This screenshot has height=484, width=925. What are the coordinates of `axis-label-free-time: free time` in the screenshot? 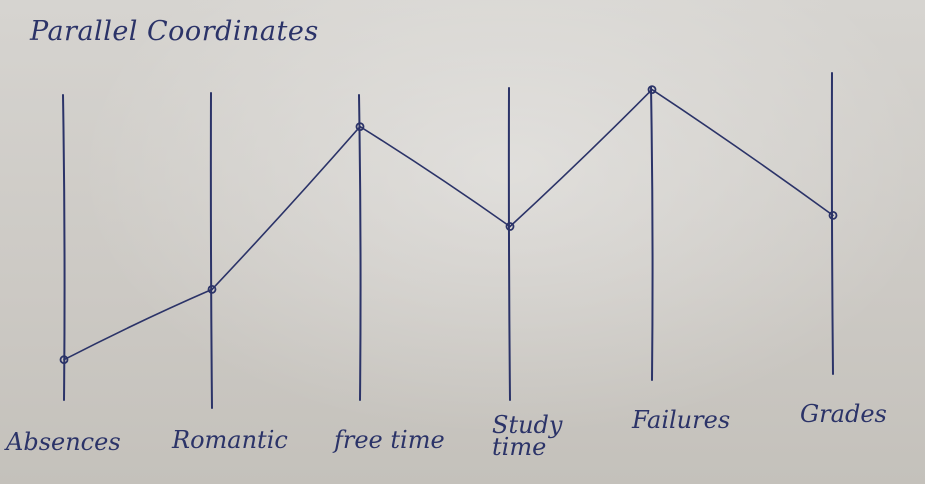 It's located at (389, 440).